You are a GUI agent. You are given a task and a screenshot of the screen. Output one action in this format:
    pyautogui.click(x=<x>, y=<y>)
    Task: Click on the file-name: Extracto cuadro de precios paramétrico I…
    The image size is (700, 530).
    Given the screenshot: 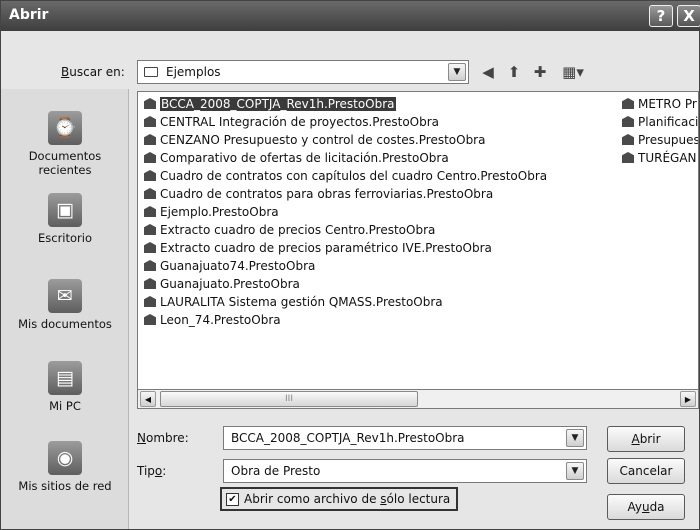 What is the action you would take?
    pyautogui.click(x=326, y=248)
    